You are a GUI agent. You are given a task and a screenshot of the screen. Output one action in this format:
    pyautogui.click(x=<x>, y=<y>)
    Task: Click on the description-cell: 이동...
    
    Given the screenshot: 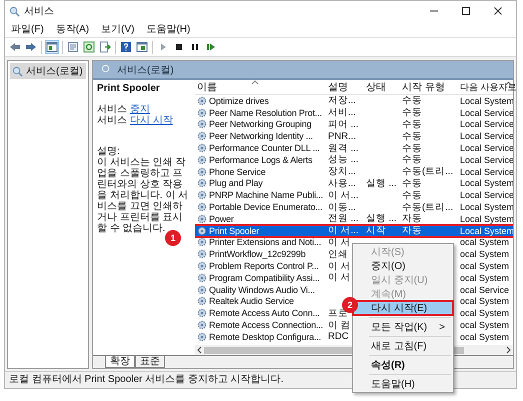 What is the action you would take?
    pyautogui.click(x=342, y=207)
    